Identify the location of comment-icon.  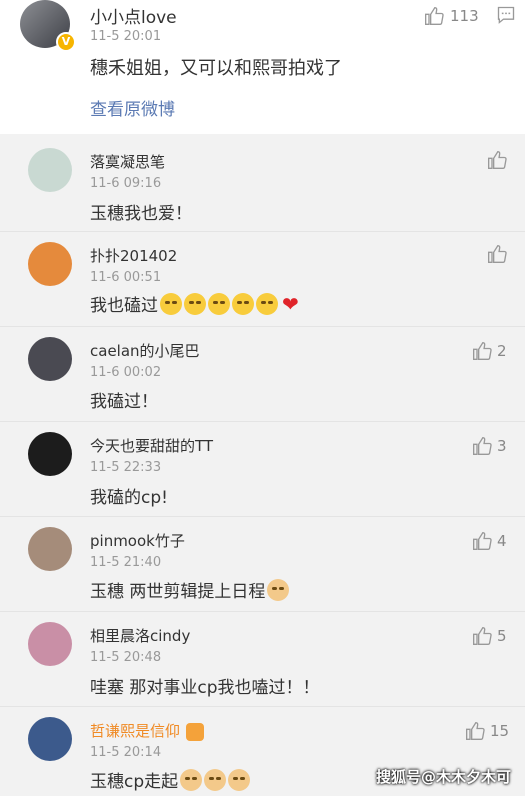
(506, 15).